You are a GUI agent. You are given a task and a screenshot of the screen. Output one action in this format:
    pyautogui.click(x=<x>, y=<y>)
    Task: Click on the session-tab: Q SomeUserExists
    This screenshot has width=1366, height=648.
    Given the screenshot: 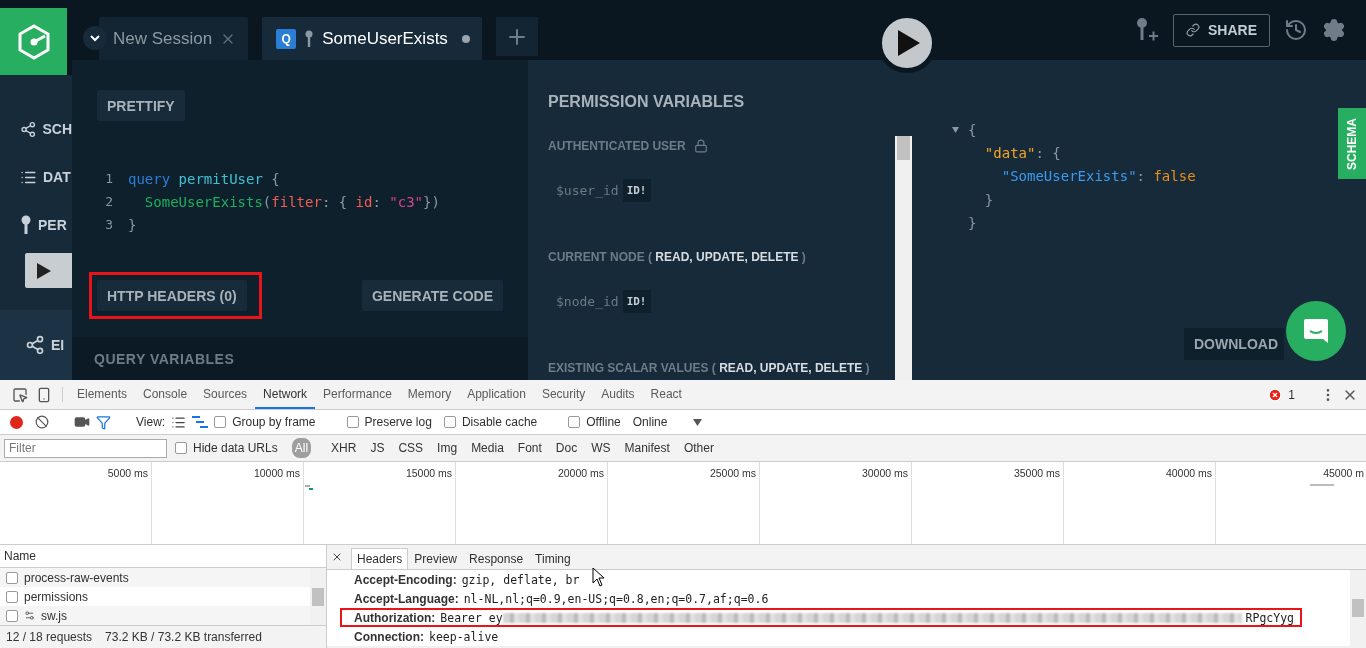 What is the action you would take?
    pyautogui.click(x=372, y=38)
    